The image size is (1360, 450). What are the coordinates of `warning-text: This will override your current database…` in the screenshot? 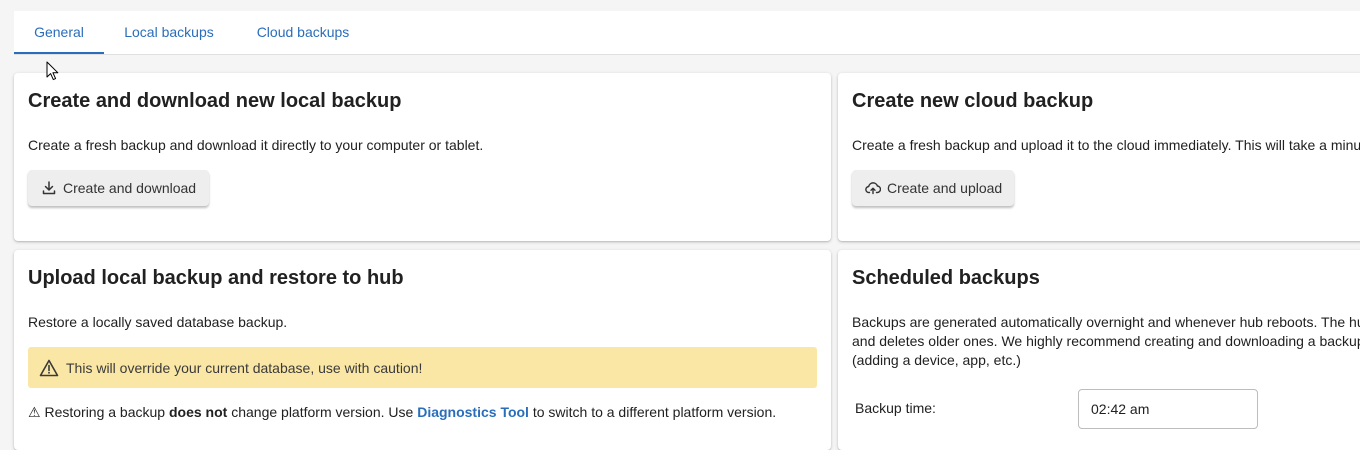 It's located at (244, 367).